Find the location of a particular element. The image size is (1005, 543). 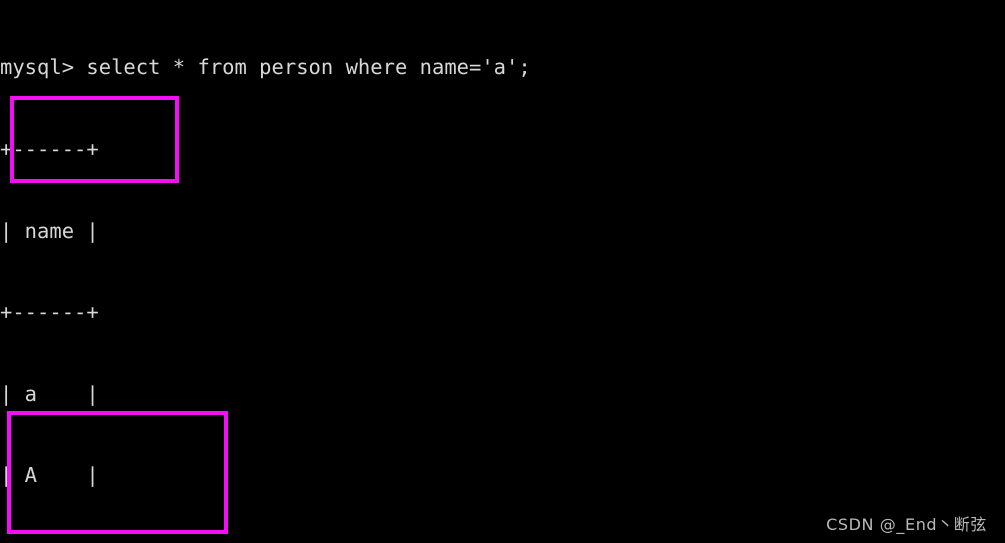

csdn-watermark: CSDN @_End丶断弦 is located at coordinates (906, 524).